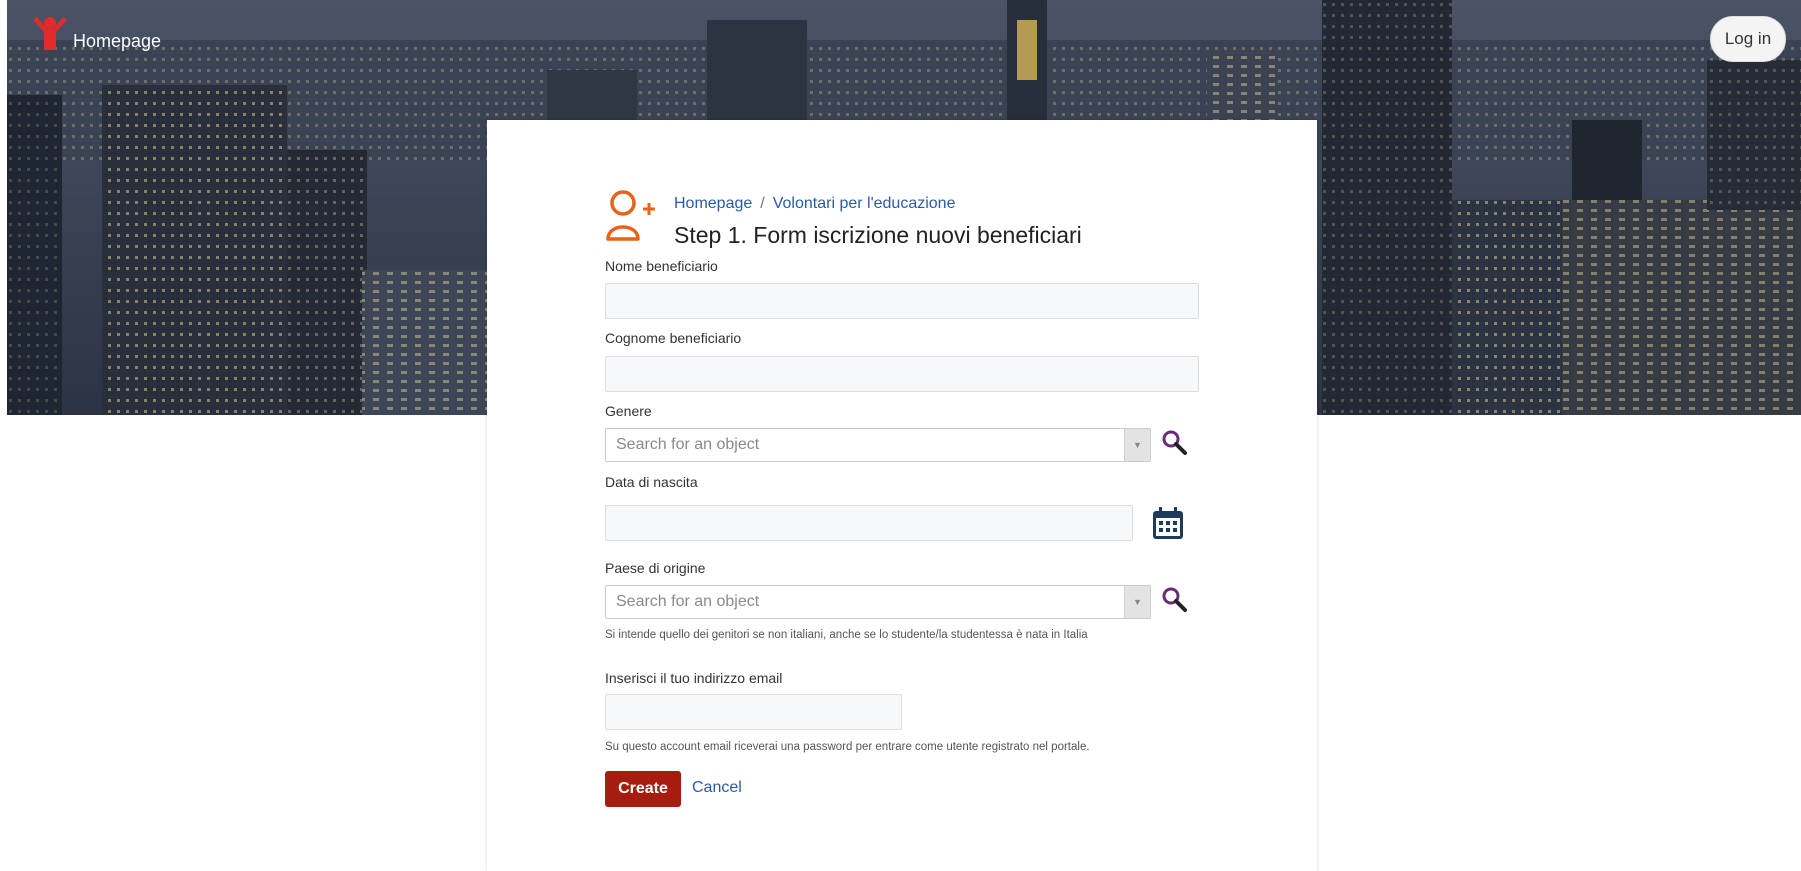 This screenshot has height=871, width=1801. Describe the element at coordinates (864, 203) in the screenshot. I see `breadcrumb-current-link: Volontari per l'educazione` at that location.